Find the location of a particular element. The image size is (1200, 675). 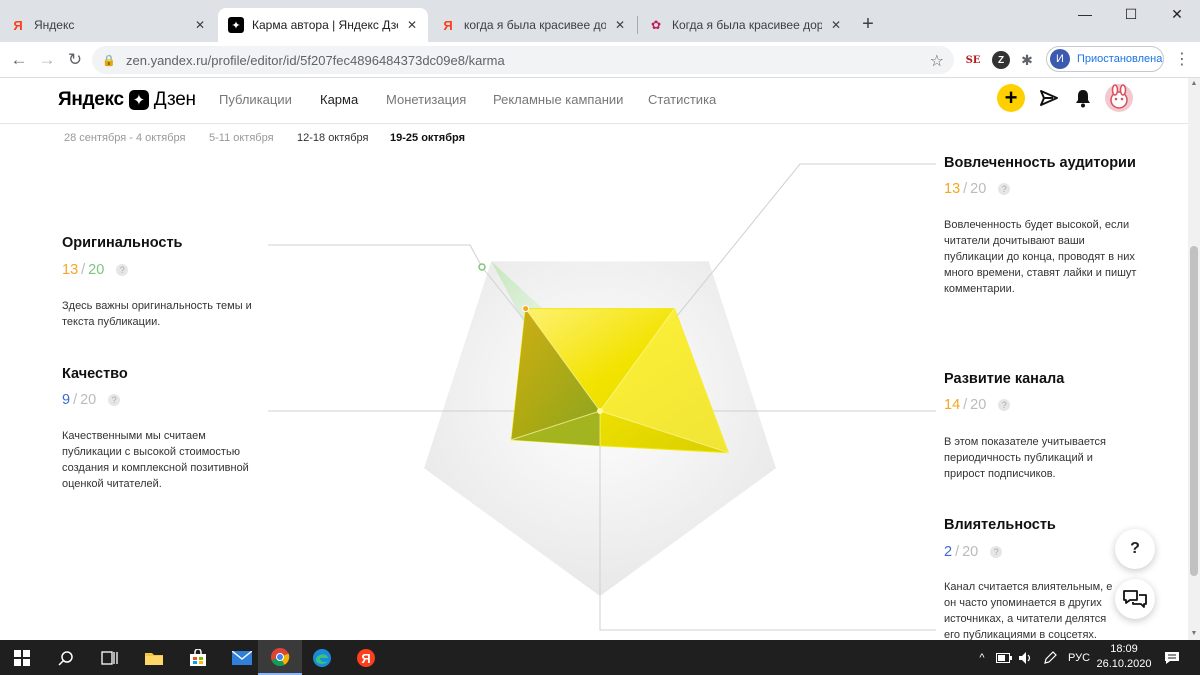

originality-score: 13 / 20 ? is located at coordinates (95, 270).